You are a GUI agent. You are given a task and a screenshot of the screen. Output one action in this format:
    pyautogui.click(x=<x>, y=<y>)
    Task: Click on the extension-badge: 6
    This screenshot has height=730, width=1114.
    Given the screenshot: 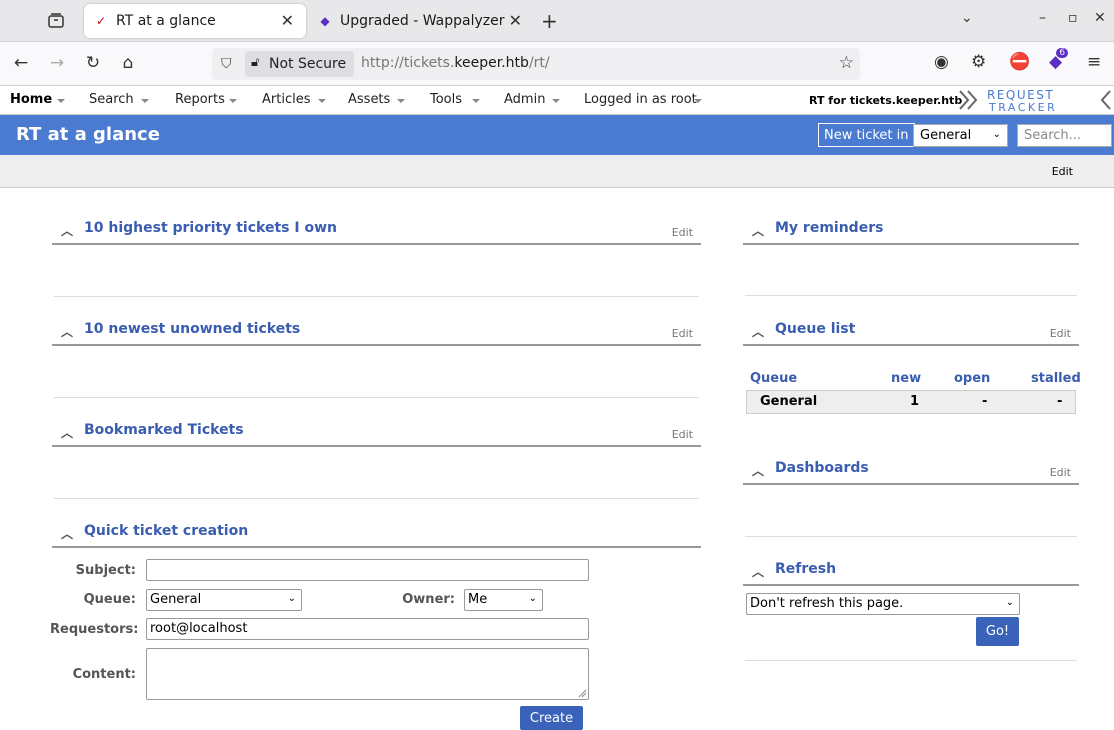 What is the action you would take?
    pyautogui.click(x=1062, y=53)
    